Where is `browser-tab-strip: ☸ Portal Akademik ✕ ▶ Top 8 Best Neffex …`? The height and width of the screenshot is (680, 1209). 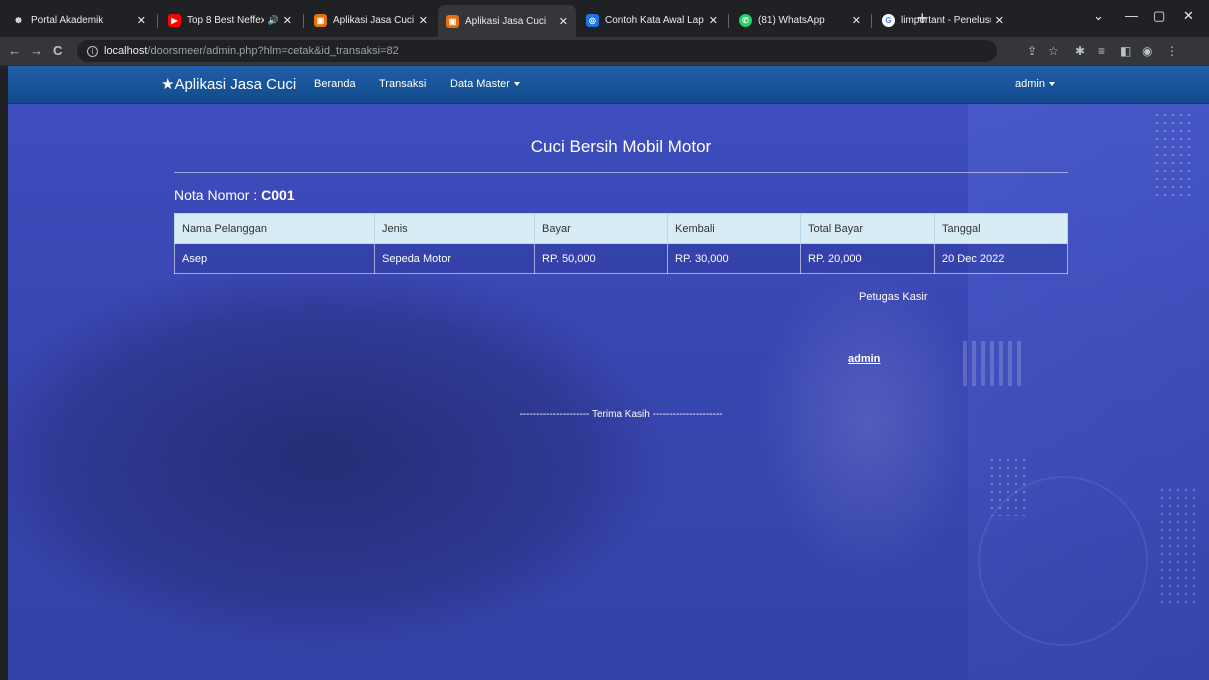
browser-tab-strip: ☸ Portal Akademik ✕ ▶ Top 8 Best Neffex … is located at coordinates (604, 18).